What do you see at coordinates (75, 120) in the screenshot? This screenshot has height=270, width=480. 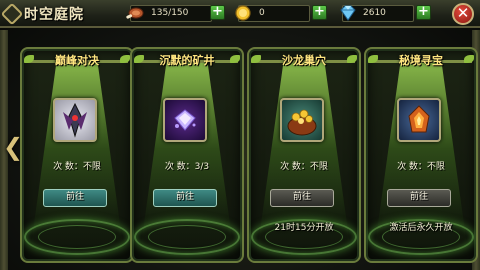 I see `sword-crest-icon` at bounding box center [75, 120].